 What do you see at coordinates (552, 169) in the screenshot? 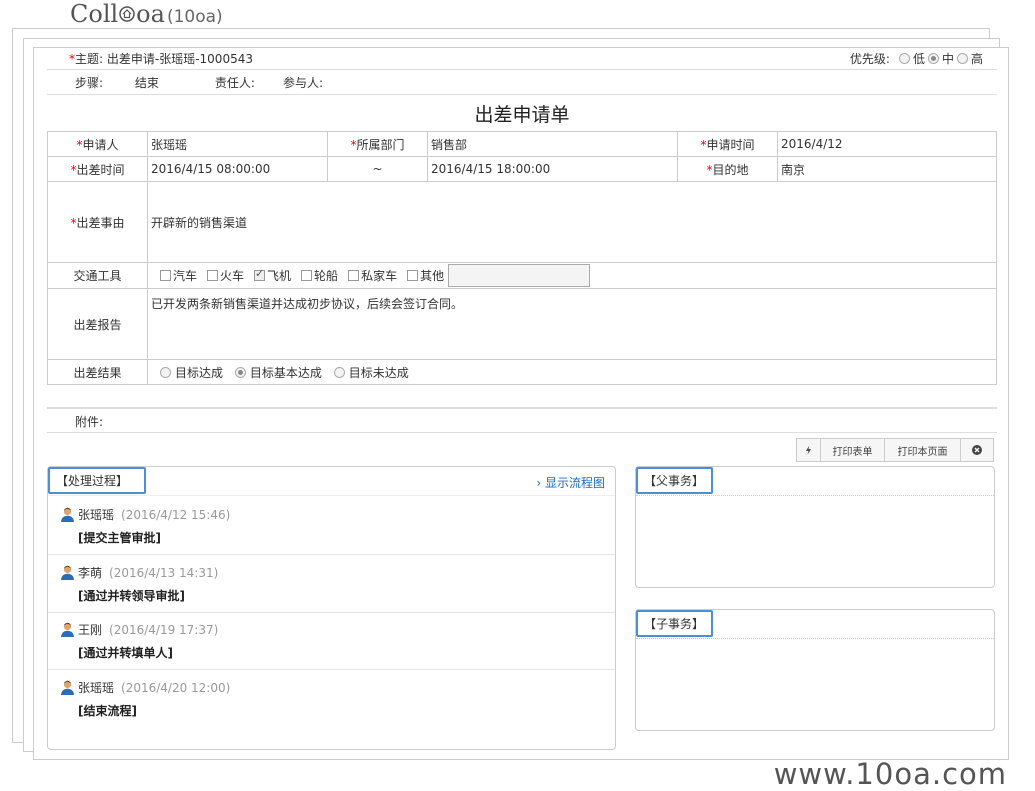
I see `trip-end-value: 2016/4/15 18:00:00` at bounding box center [552, 169].